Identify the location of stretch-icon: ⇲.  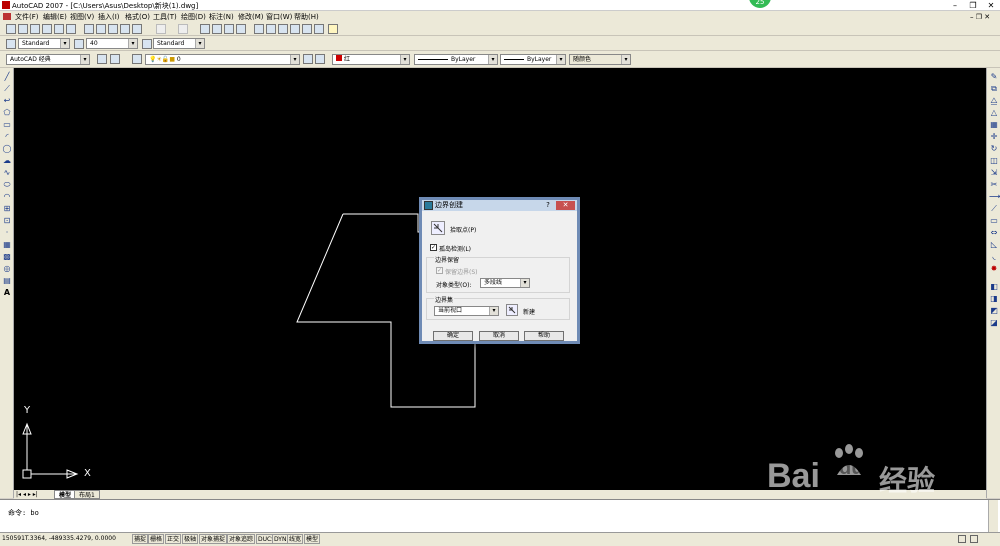
(994, 172).